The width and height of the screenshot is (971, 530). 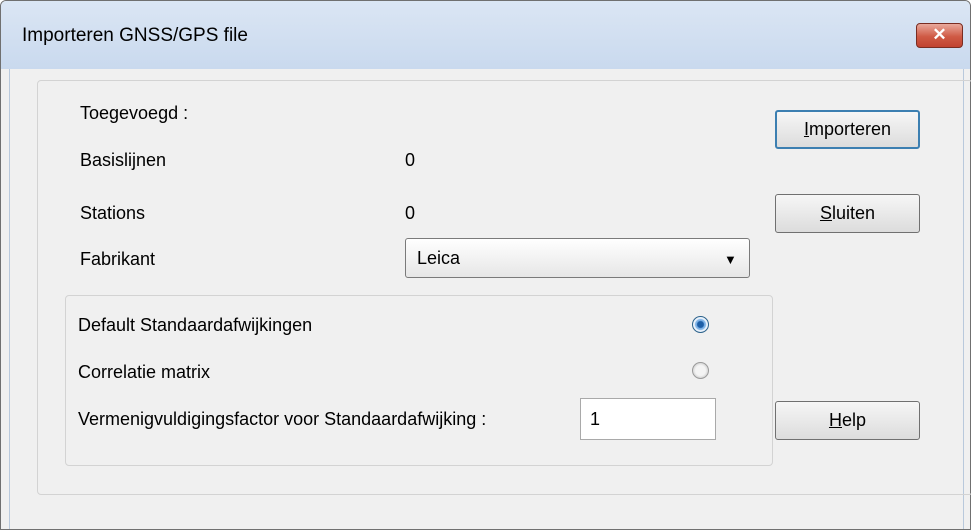 What do you see at coordinates (485, 35) in the screenshot?
I see `title-bar: Importeren GNSS/GPS file ✕` at bounding box center [485, 35].